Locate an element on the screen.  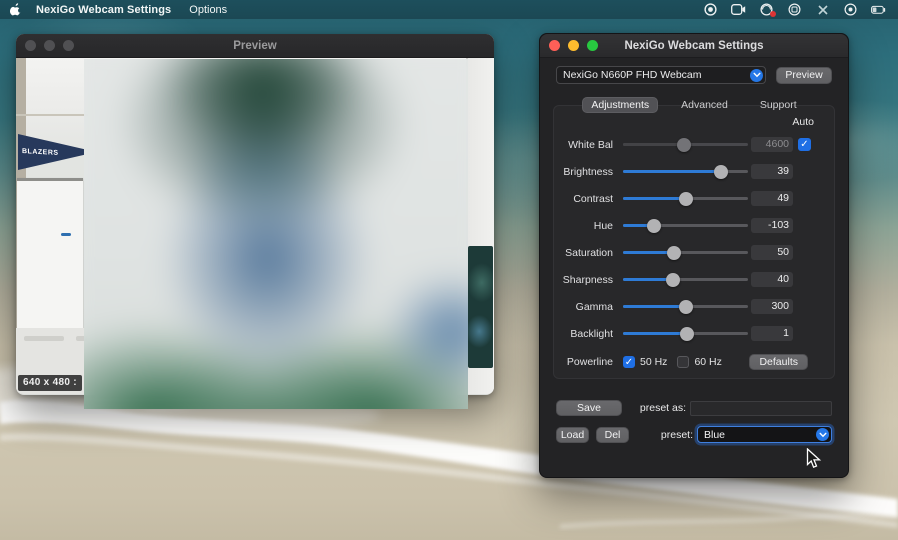
preview-window-title: Preview is located at coordinates (255, 45).